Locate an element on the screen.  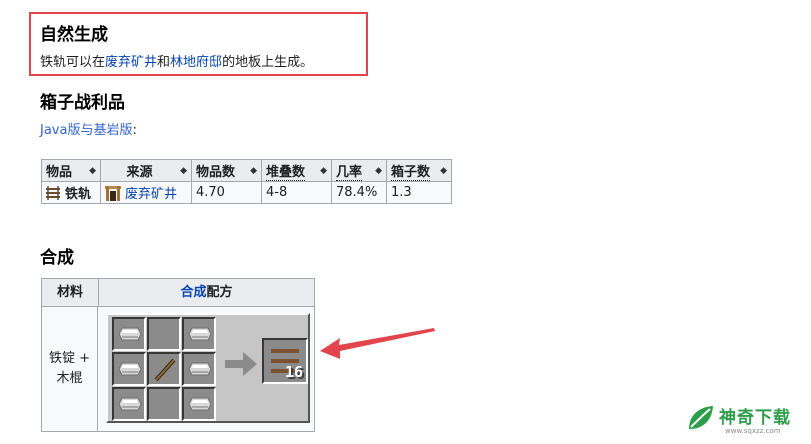
materials-cell: 铁锭 + 木棍 is located at coordinates (70, 369).